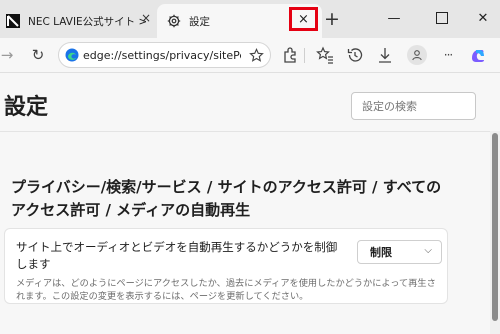 The height and width of the screenshot is (334, 500). I want to click on history-icon, so click(355, 55).